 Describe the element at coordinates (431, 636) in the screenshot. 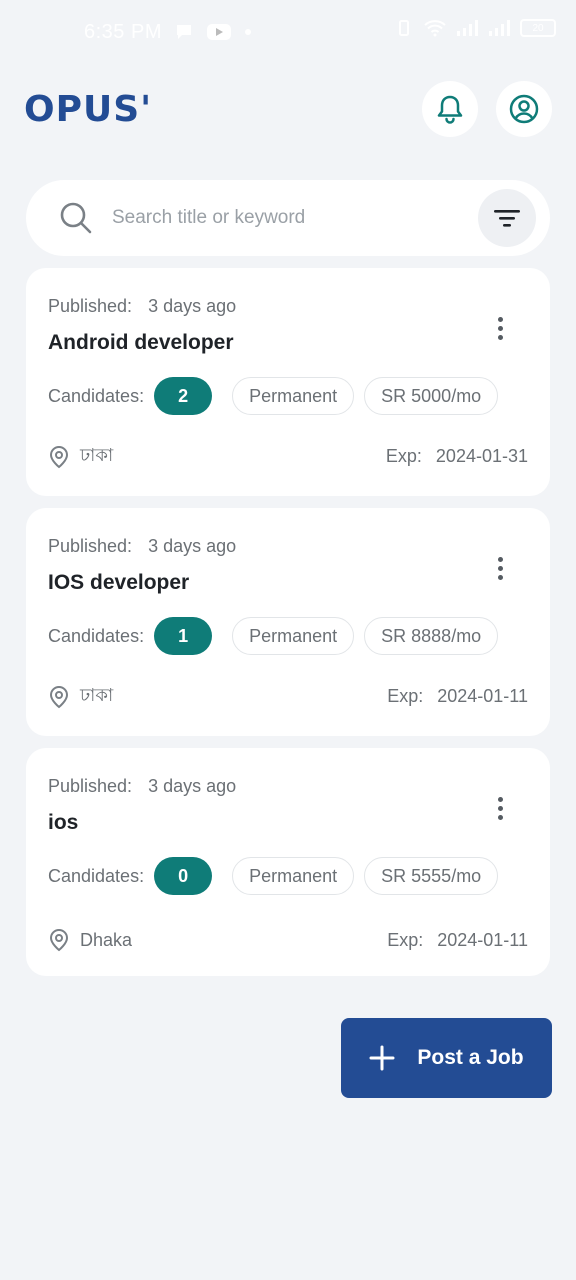

I see `salary-pill: SR 8888/mo` at that location.